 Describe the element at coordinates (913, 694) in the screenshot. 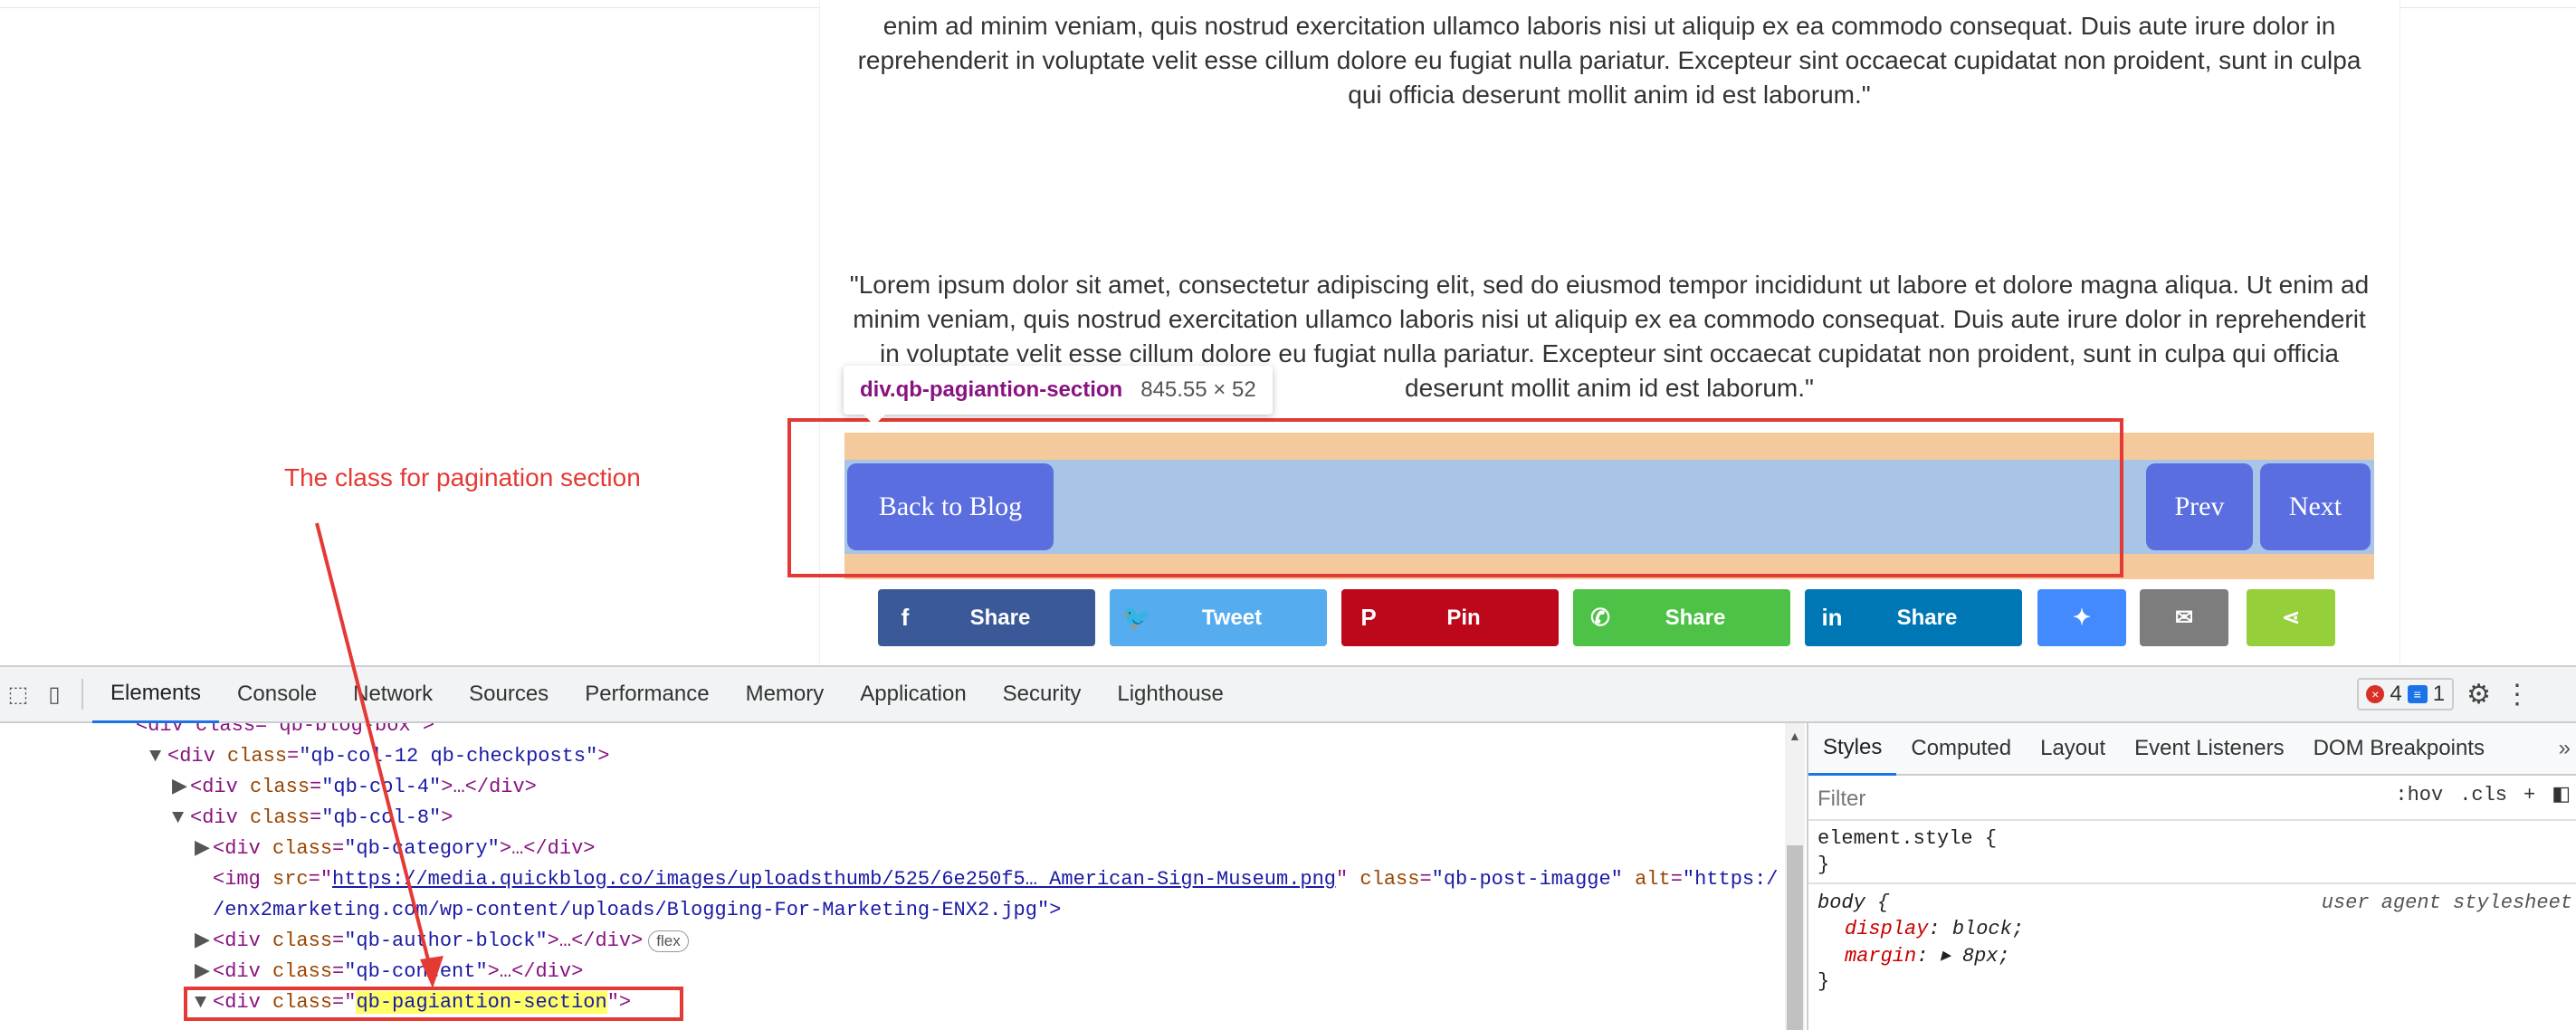

I see `tab-application: Application` at that location.